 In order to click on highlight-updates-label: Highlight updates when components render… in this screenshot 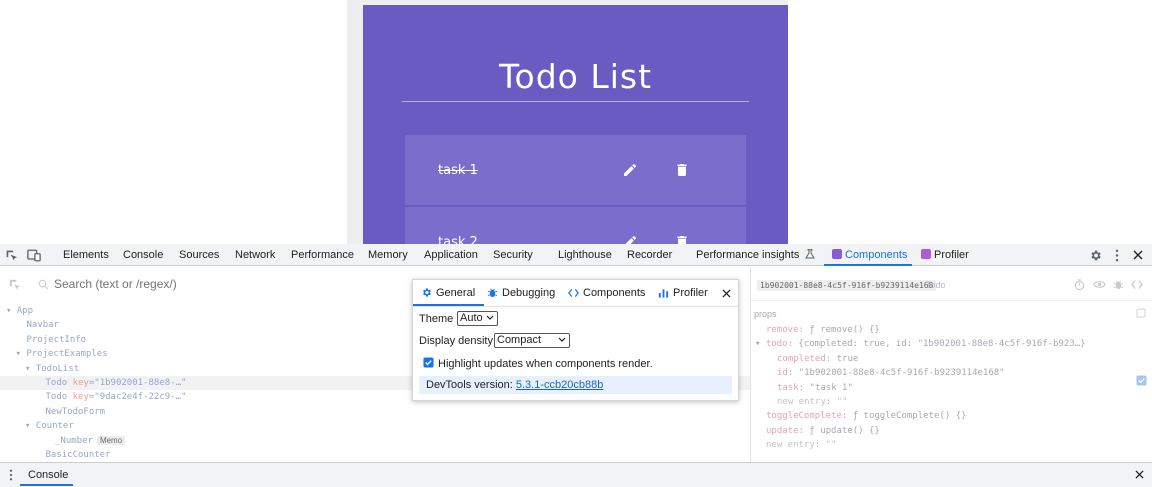, I will do `click(545, 364)`.